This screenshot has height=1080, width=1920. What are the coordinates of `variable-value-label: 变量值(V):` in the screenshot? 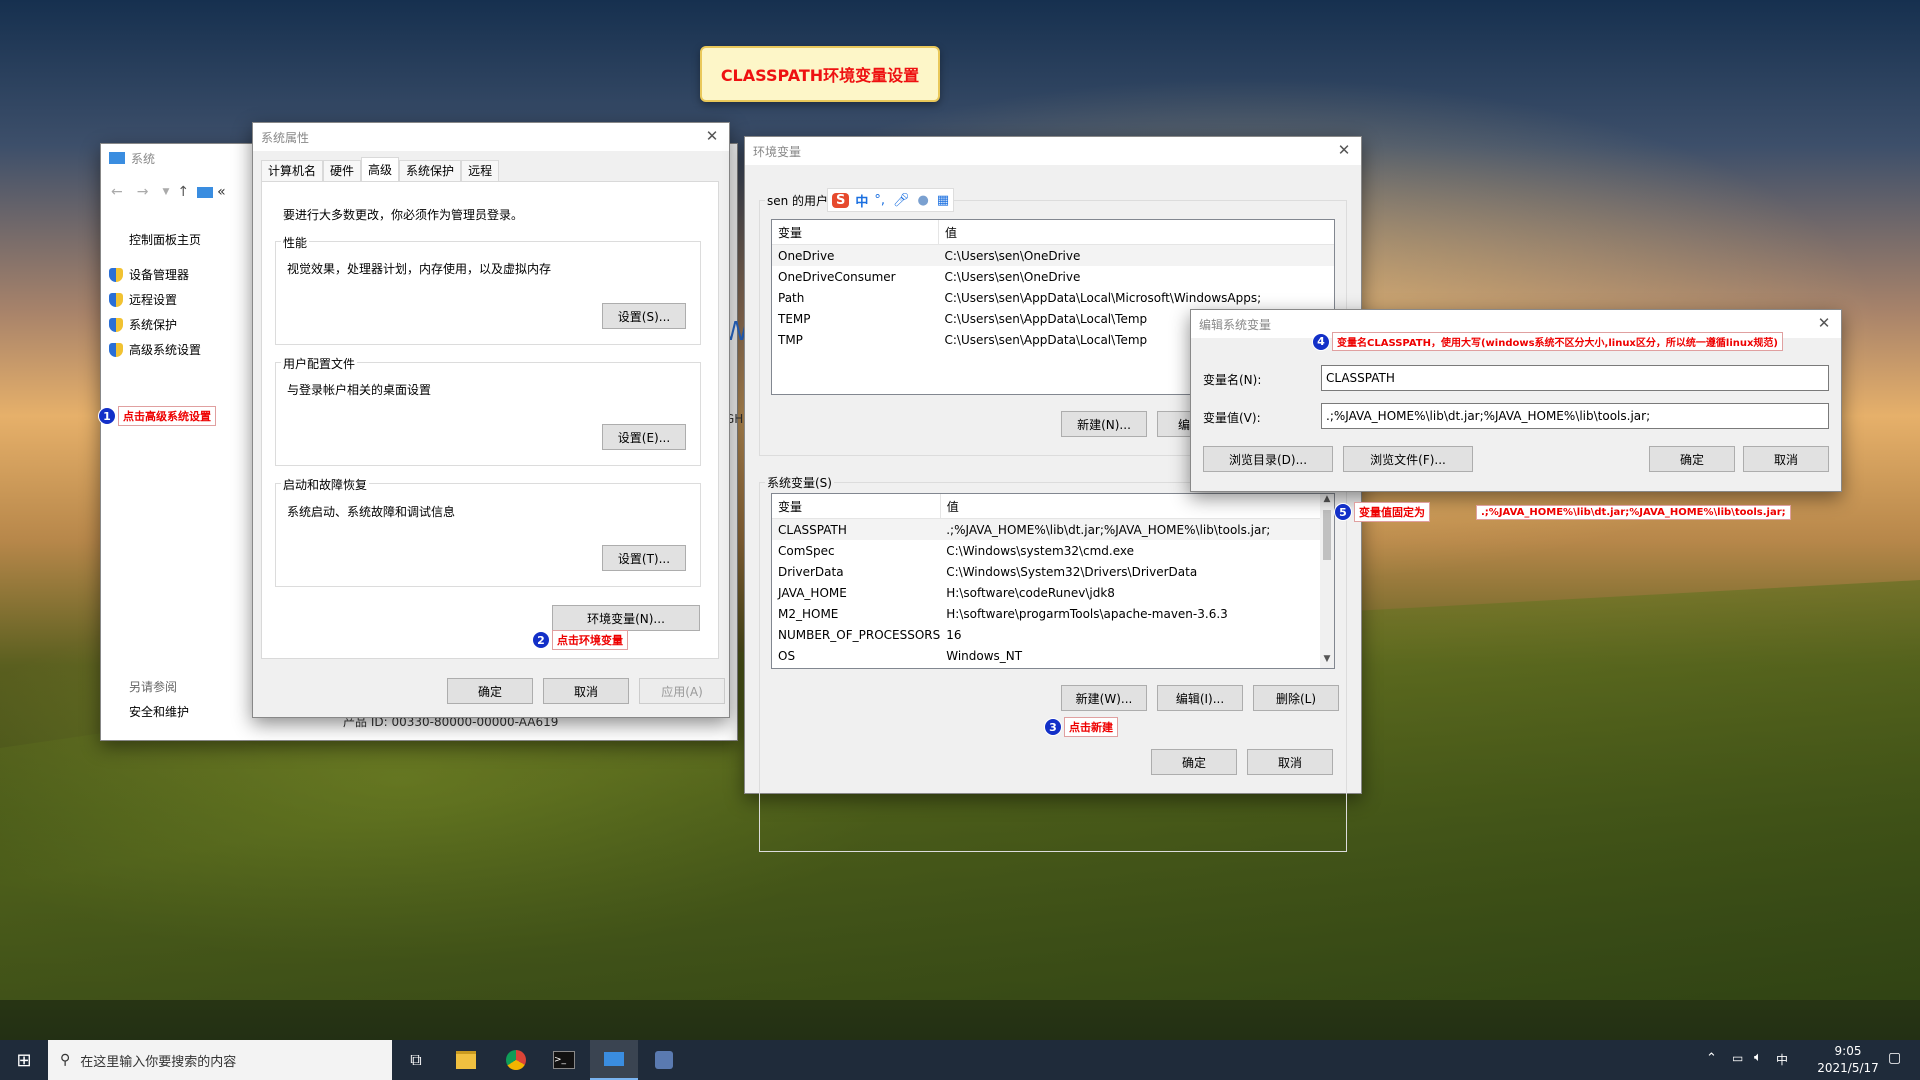 It's located at (1232, 418).